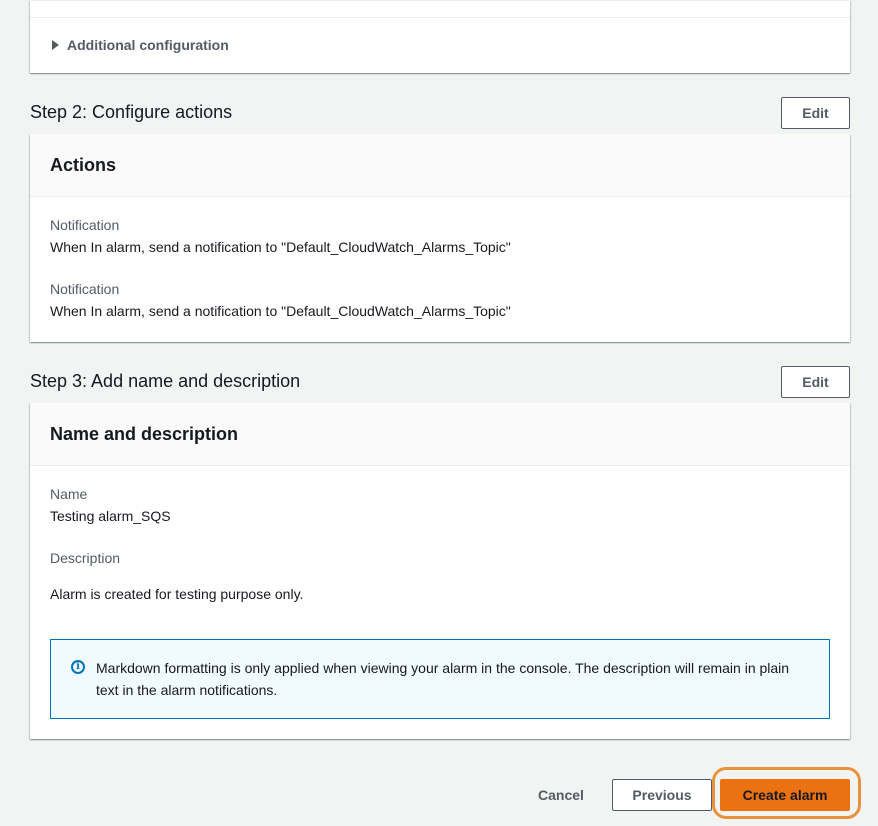 This screenshot has height=826, width=878. I want to click on name-label: Name, so click(69, 494).